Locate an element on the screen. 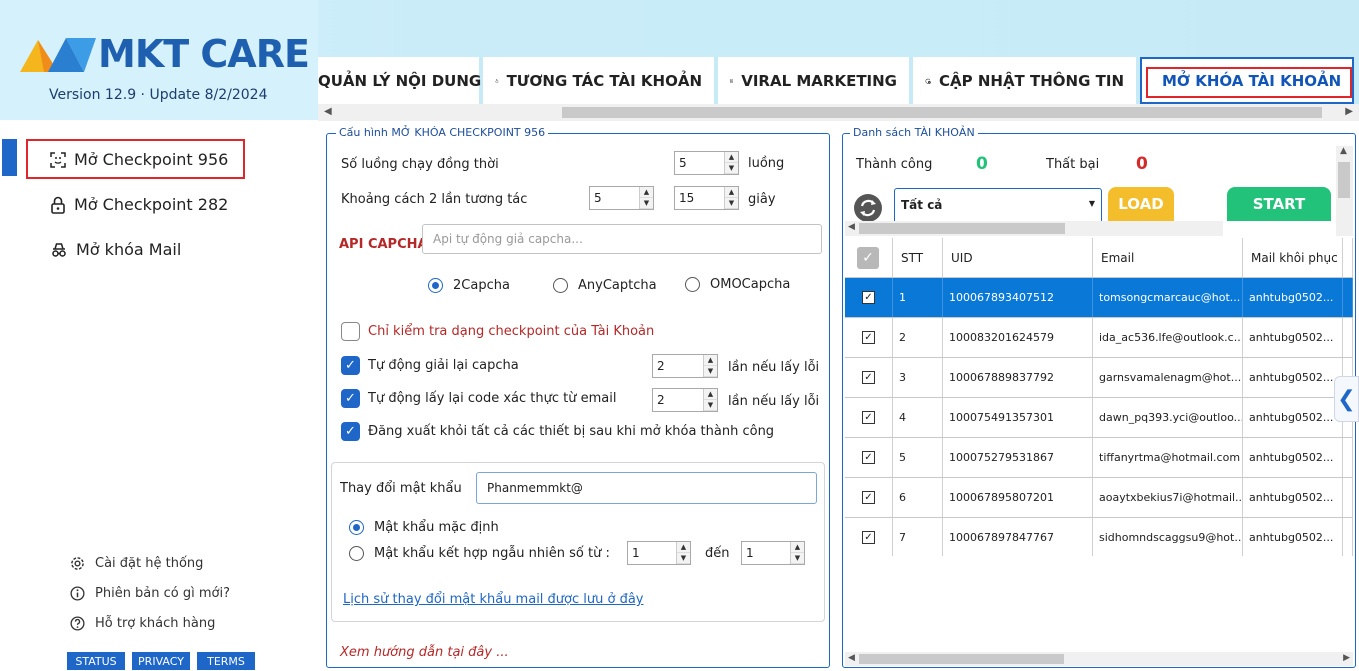 This screenshot has height=671, width=1359. checkbox-label: Tự động giải lại capcha is located at coordinates (443, 365).